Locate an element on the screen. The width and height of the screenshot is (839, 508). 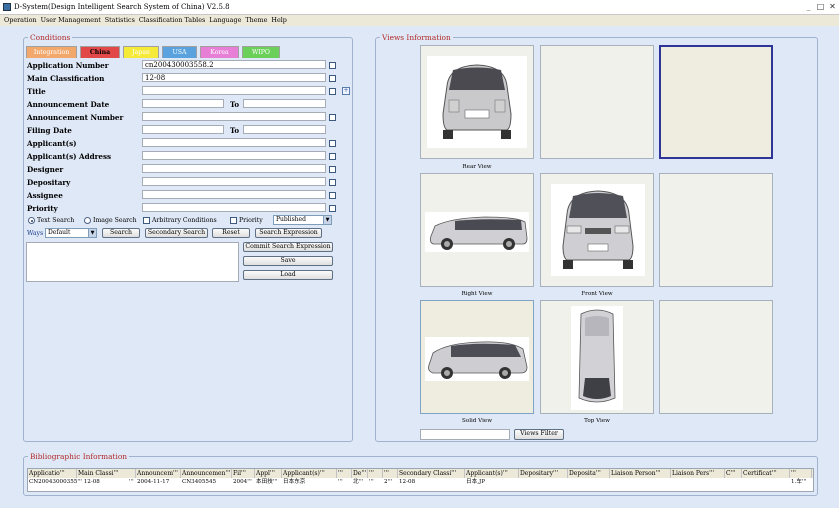
menu-user-management: User Management is located at coordinates (71, 20).